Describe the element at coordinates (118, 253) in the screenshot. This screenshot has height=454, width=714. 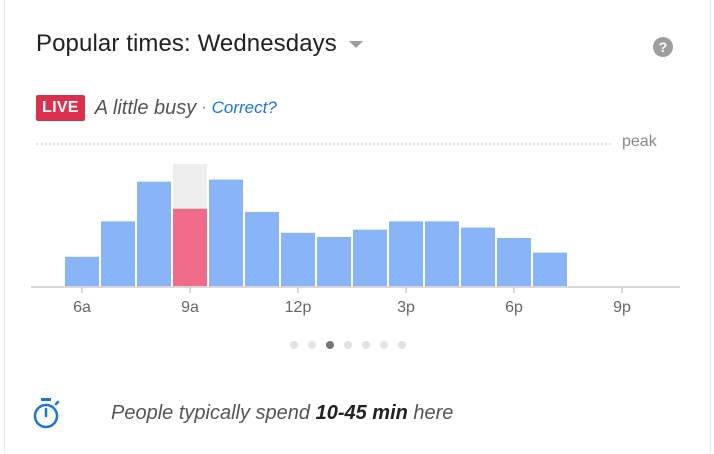
I see `bar-7a` at that location.